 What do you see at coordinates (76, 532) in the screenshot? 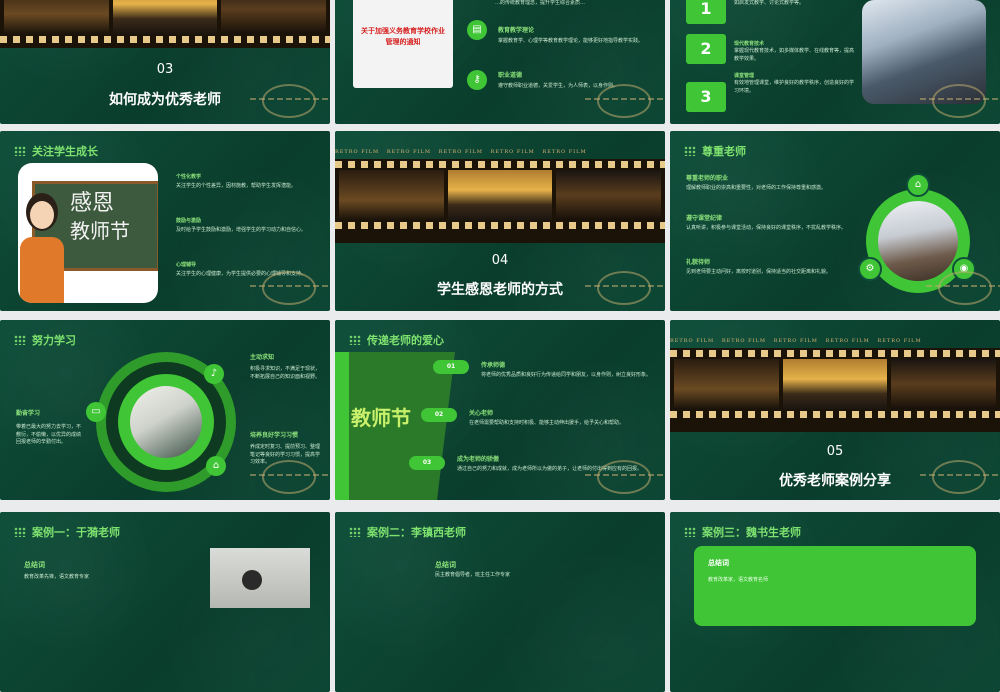
I see `slide-title: 案例一：于漪老师` at bounding box center [76, 532].